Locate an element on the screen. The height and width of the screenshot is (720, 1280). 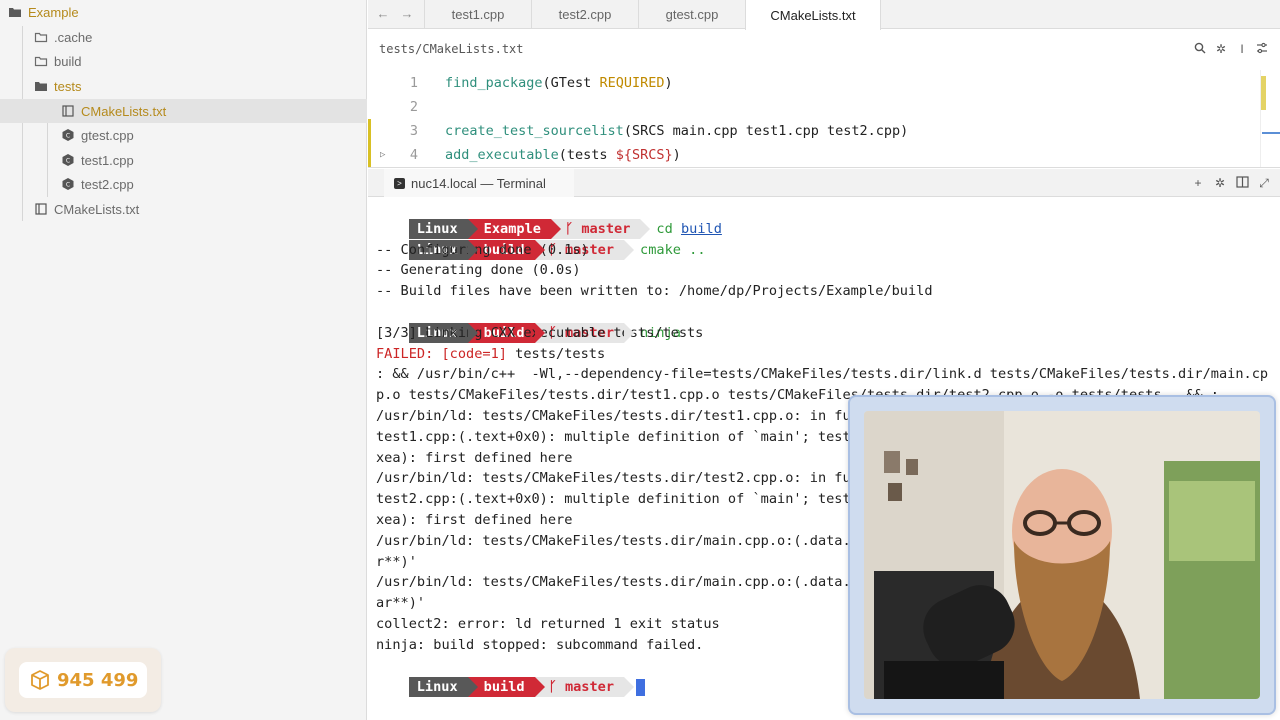
tab-label: test1.cpp is located at coordinates (478, 14).